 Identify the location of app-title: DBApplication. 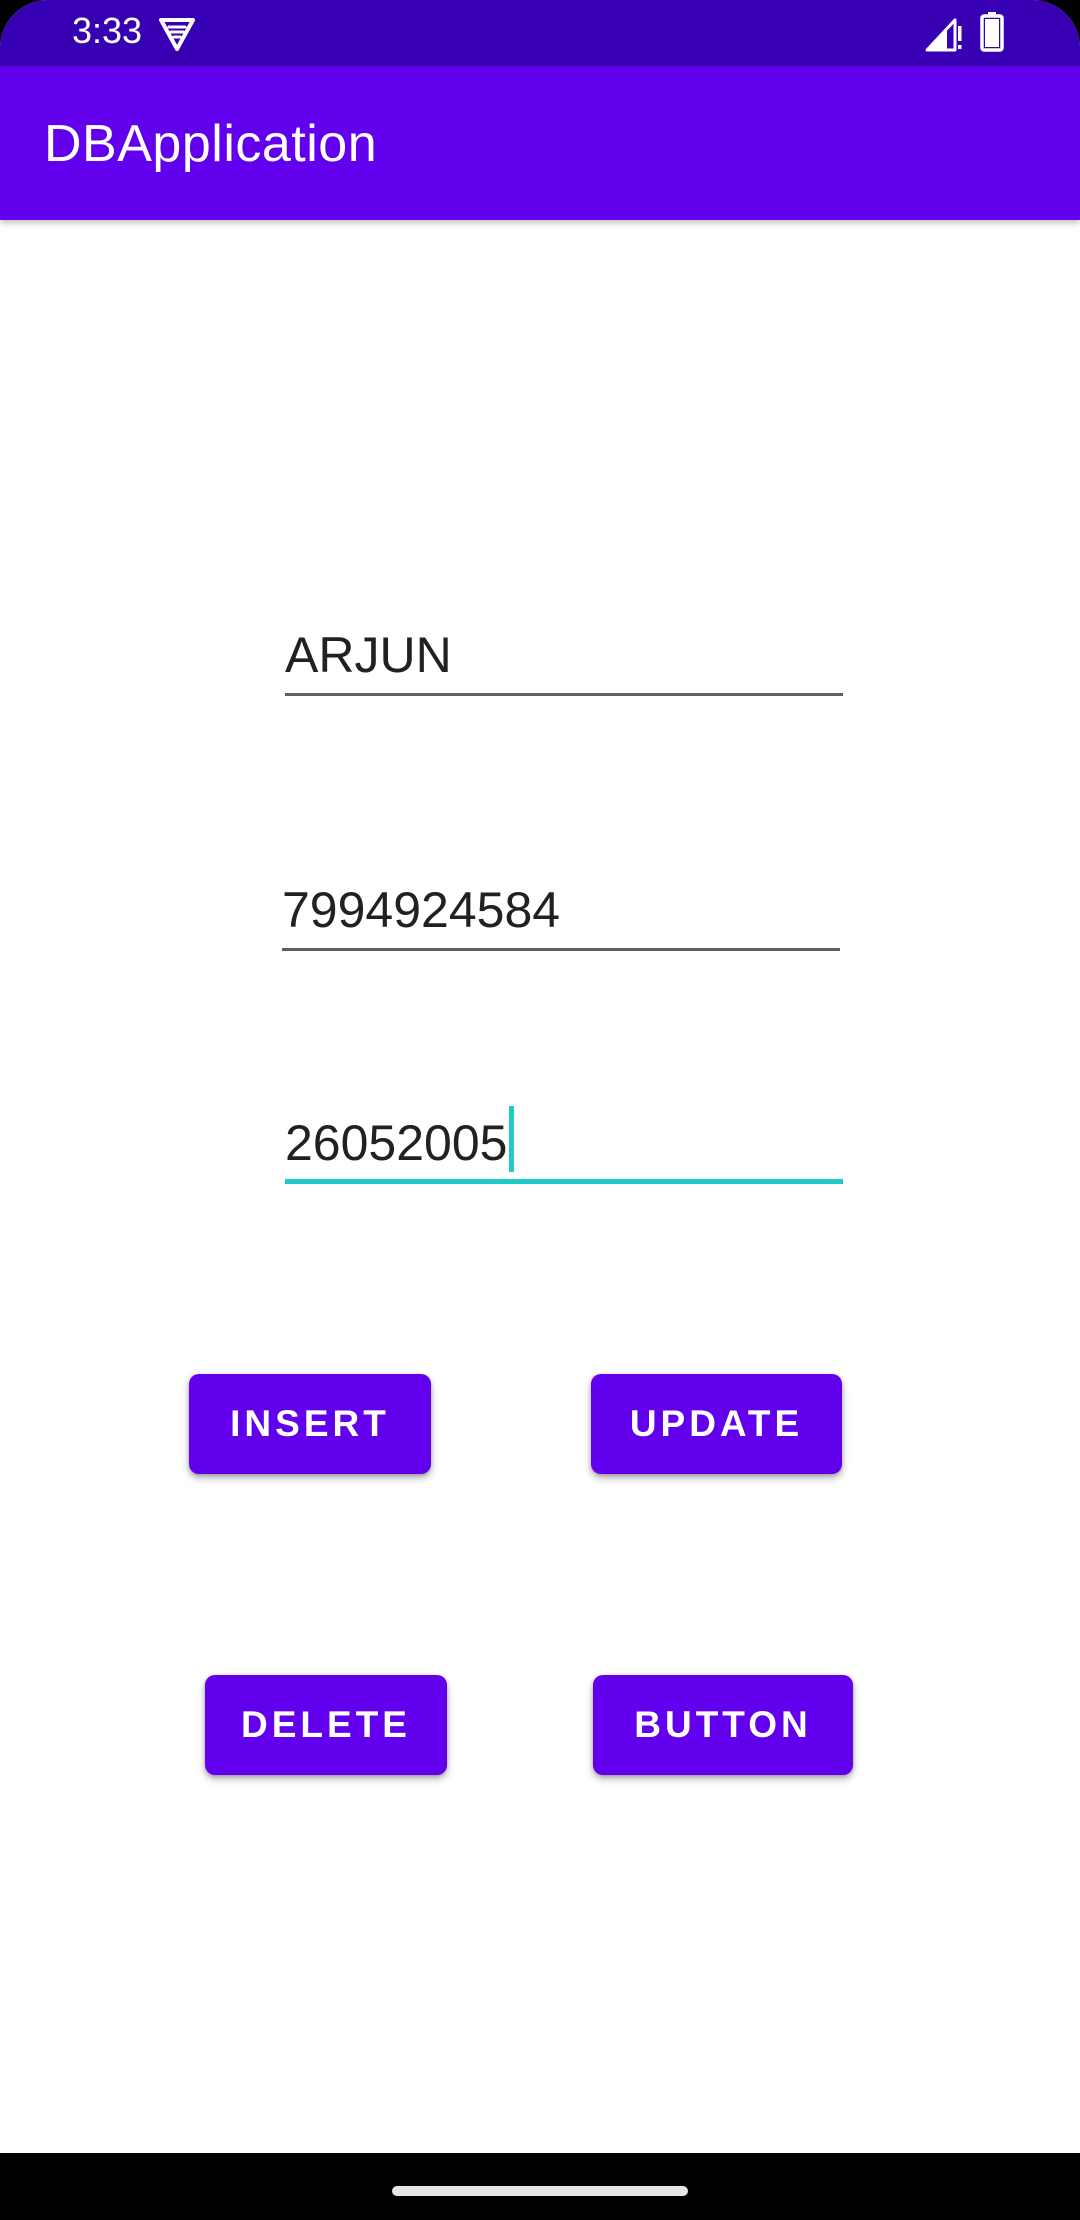
(211, 144).